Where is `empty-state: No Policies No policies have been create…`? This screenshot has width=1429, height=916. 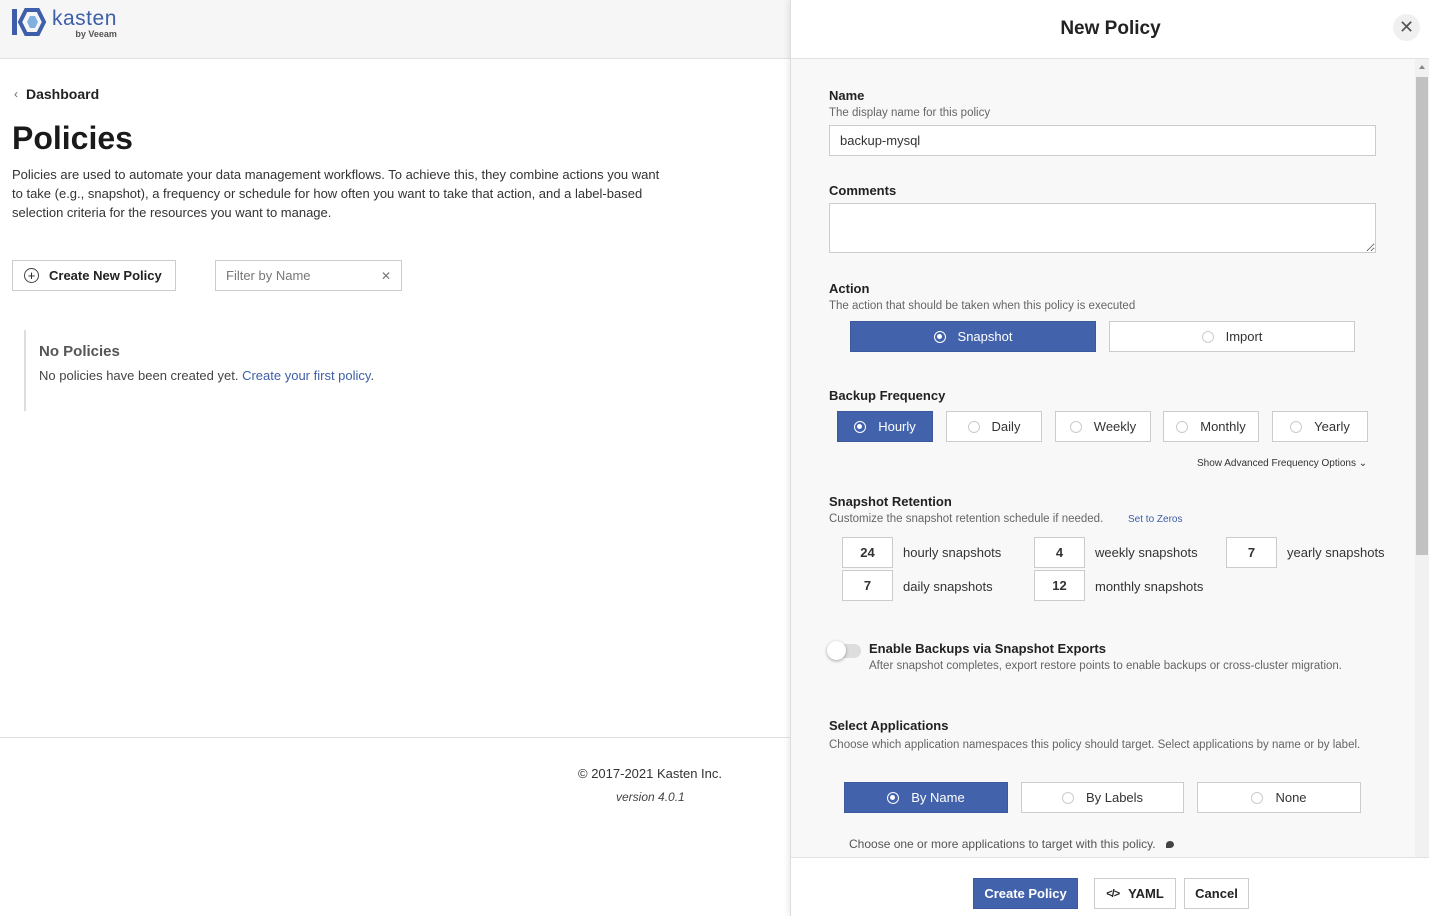 empty-state: No Policies No policies have been create… is located at coordinates (199, 370).